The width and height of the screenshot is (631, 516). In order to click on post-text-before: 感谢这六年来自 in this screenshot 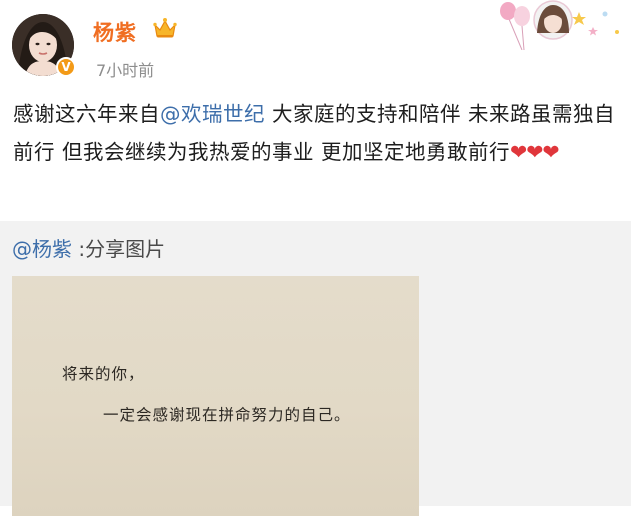, I will do `click(86, 114)`.